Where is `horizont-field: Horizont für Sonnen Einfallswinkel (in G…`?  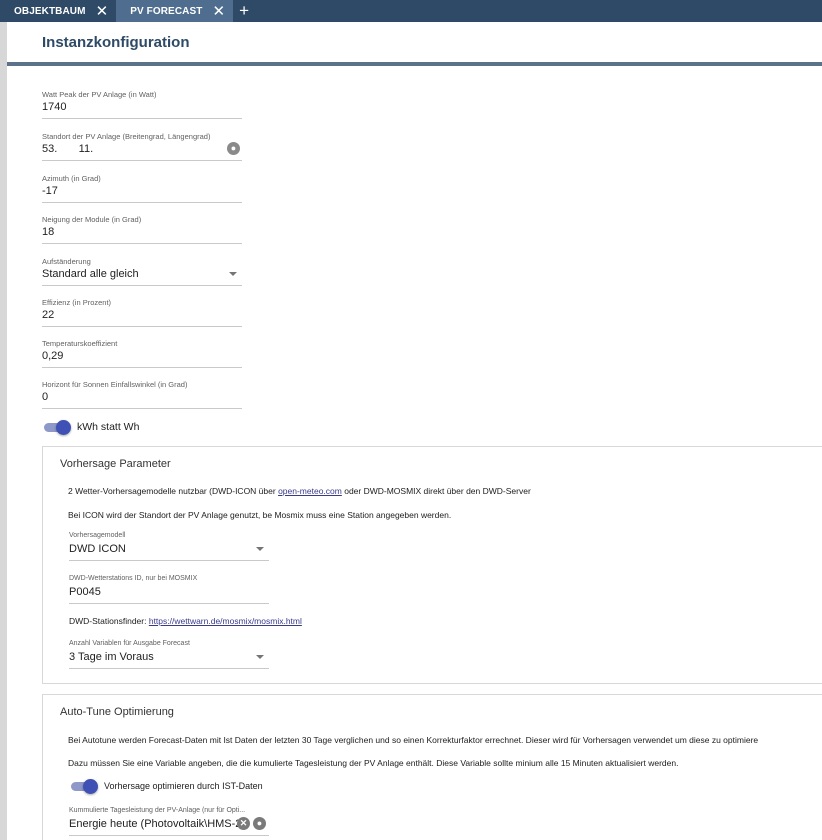 horizont-field: Horizont für Sonnen Einfallswinkel (in G… is located at coordinates (142, 394).